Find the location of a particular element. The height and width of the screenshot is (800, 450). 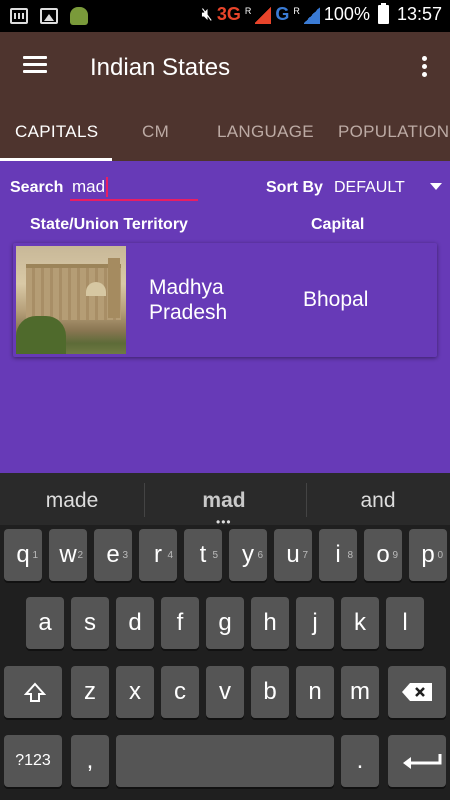

clock: 13:57 is located at coordinates (419, 14).